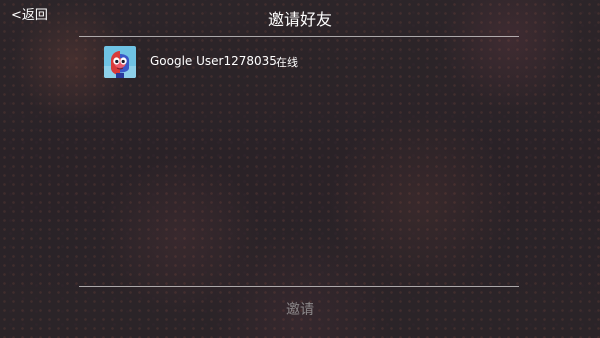  What do you see at coordinates (213, 61) in the screenshot?
I see `friend-name: Google User1278035` at bounding box center [213, 61].